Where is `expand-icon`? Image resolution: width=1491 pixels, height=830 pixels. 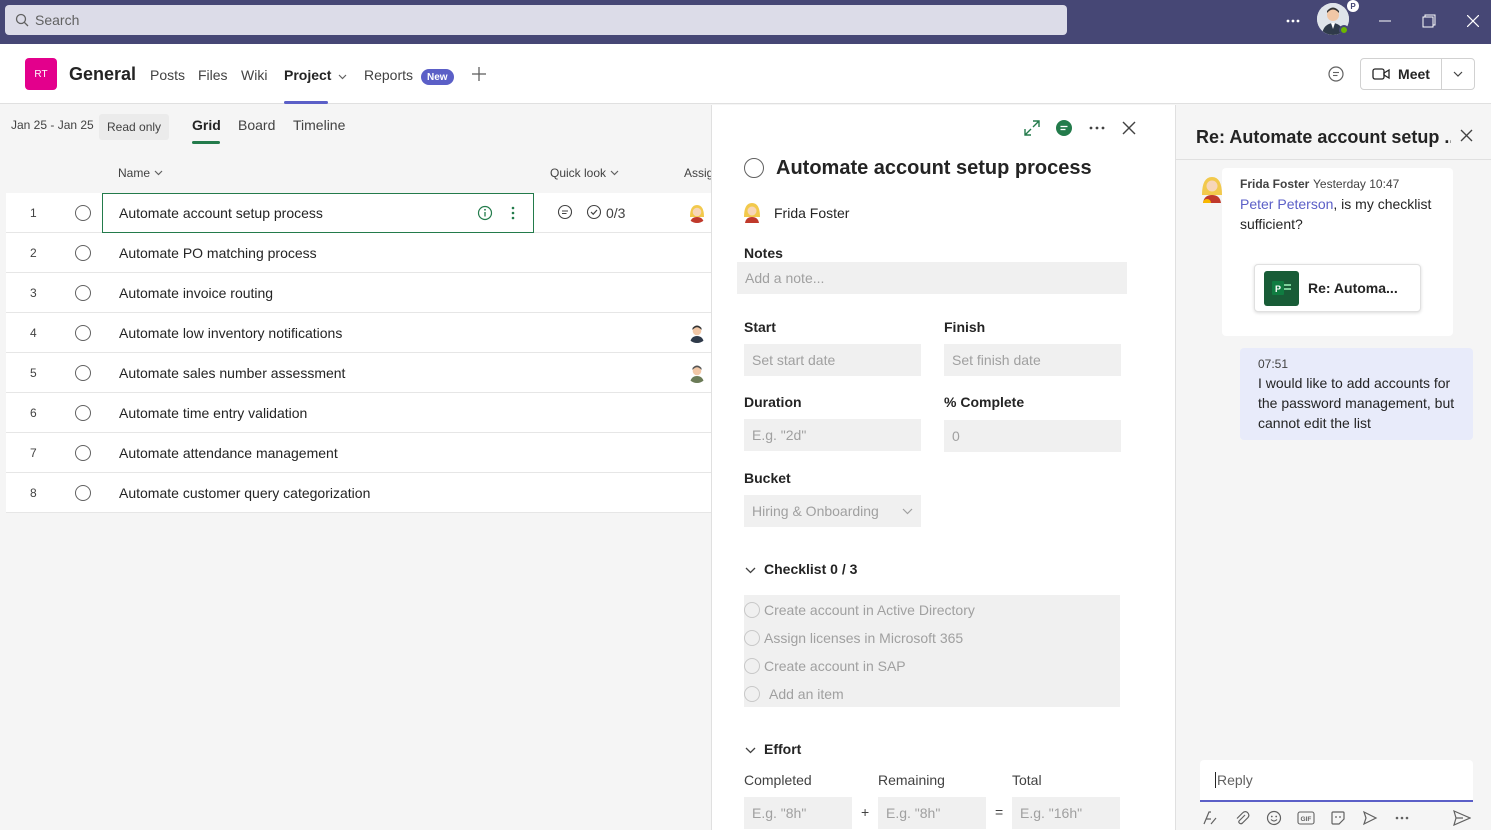
expand-icon is located at coordinates (1032, 128).